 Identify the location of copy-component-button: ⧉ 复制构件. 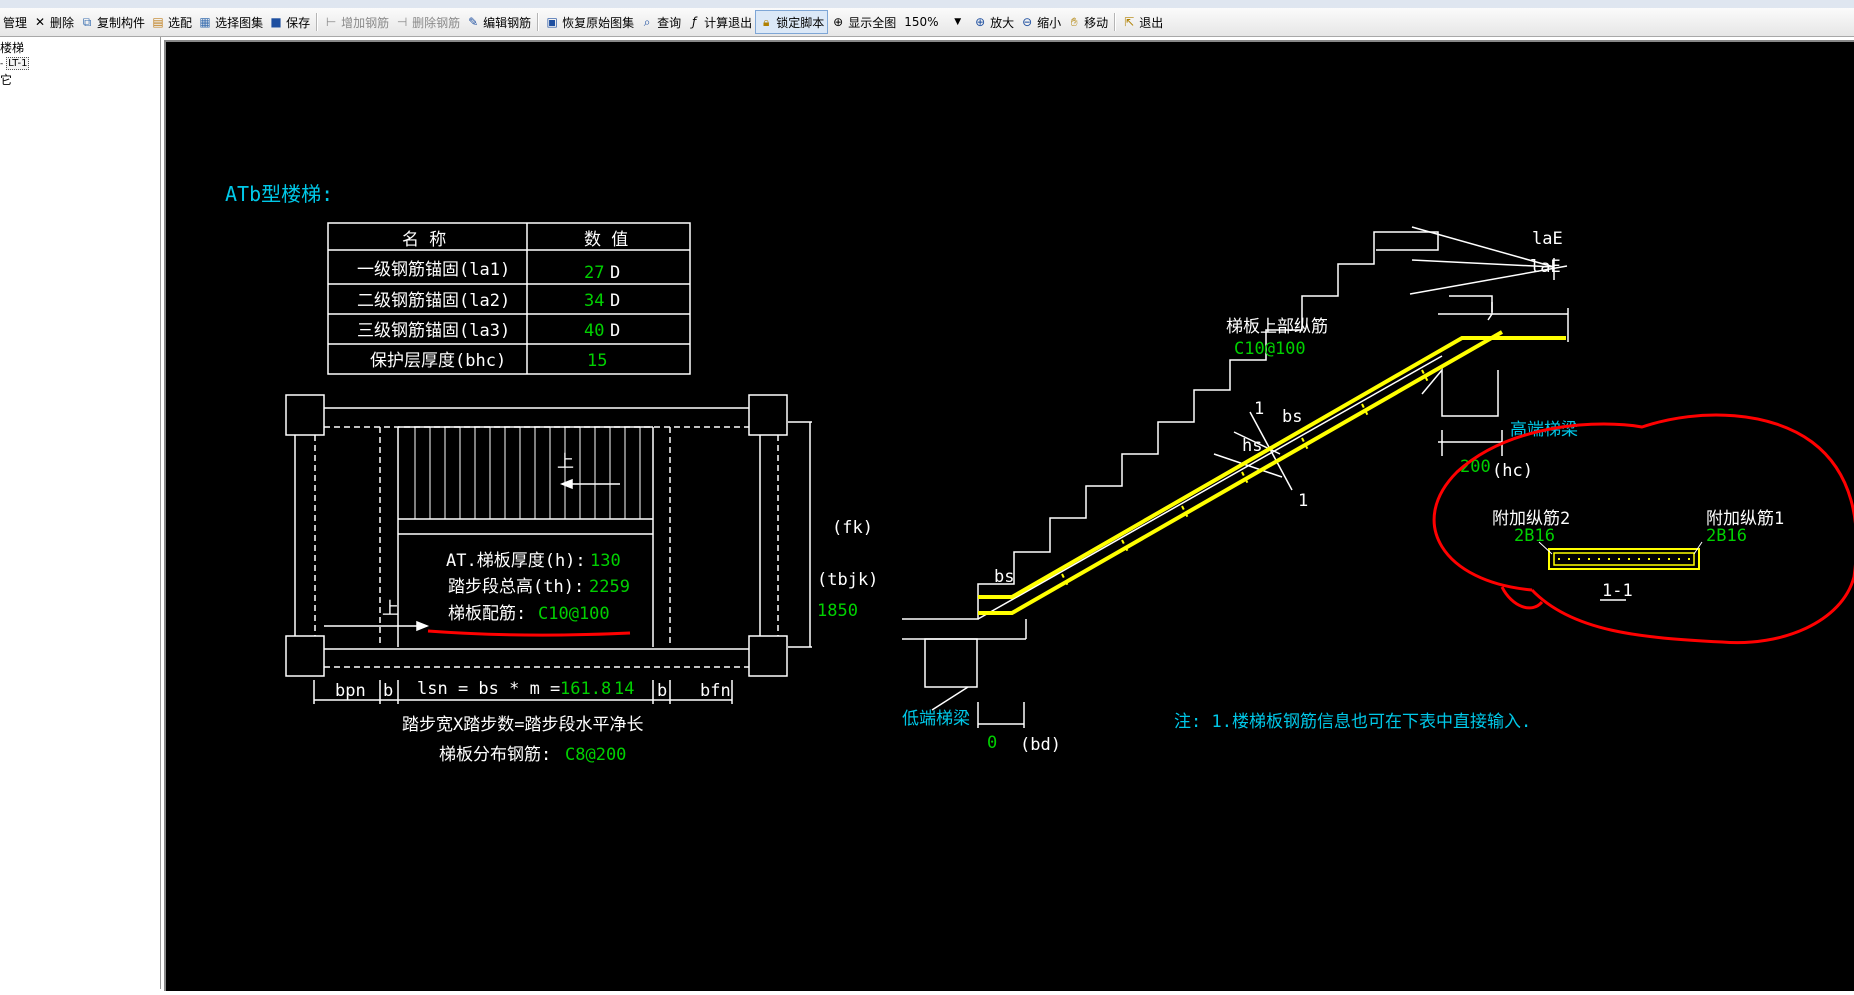
(112, 22).